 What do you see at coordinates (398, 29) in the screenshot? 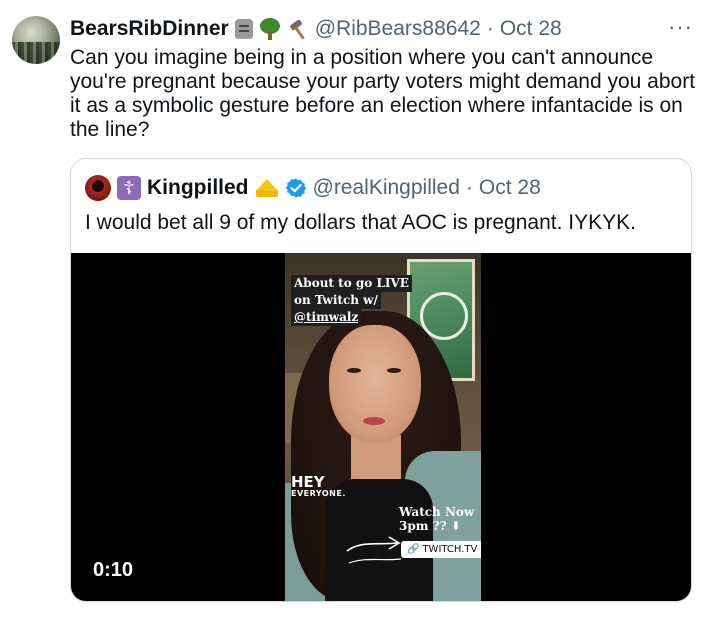
I see `author-handle: @RibBears88642` at bounding box center [398, 29].